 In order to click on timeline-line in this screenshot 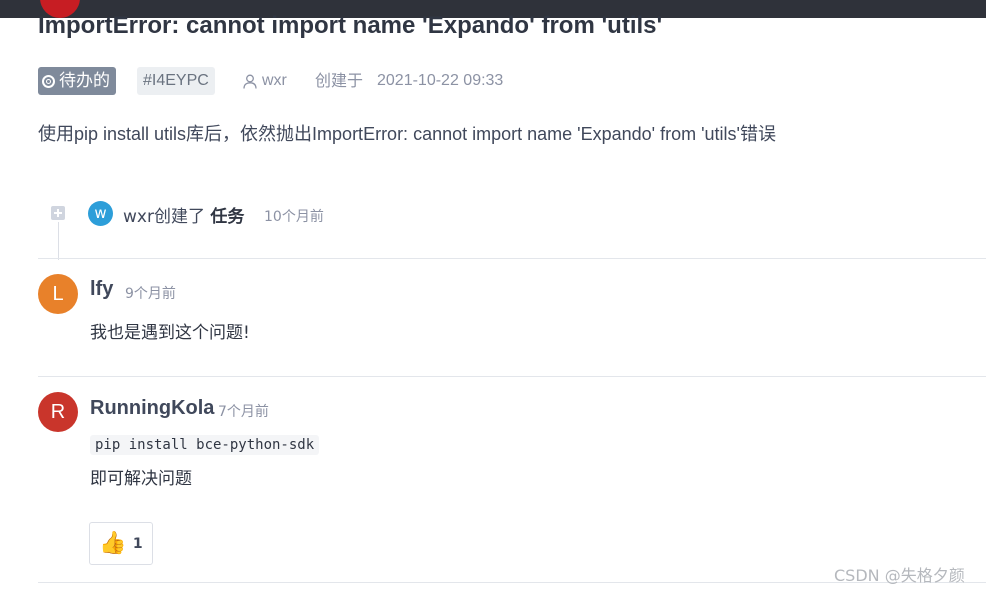, I will do `click(58, 241)`.